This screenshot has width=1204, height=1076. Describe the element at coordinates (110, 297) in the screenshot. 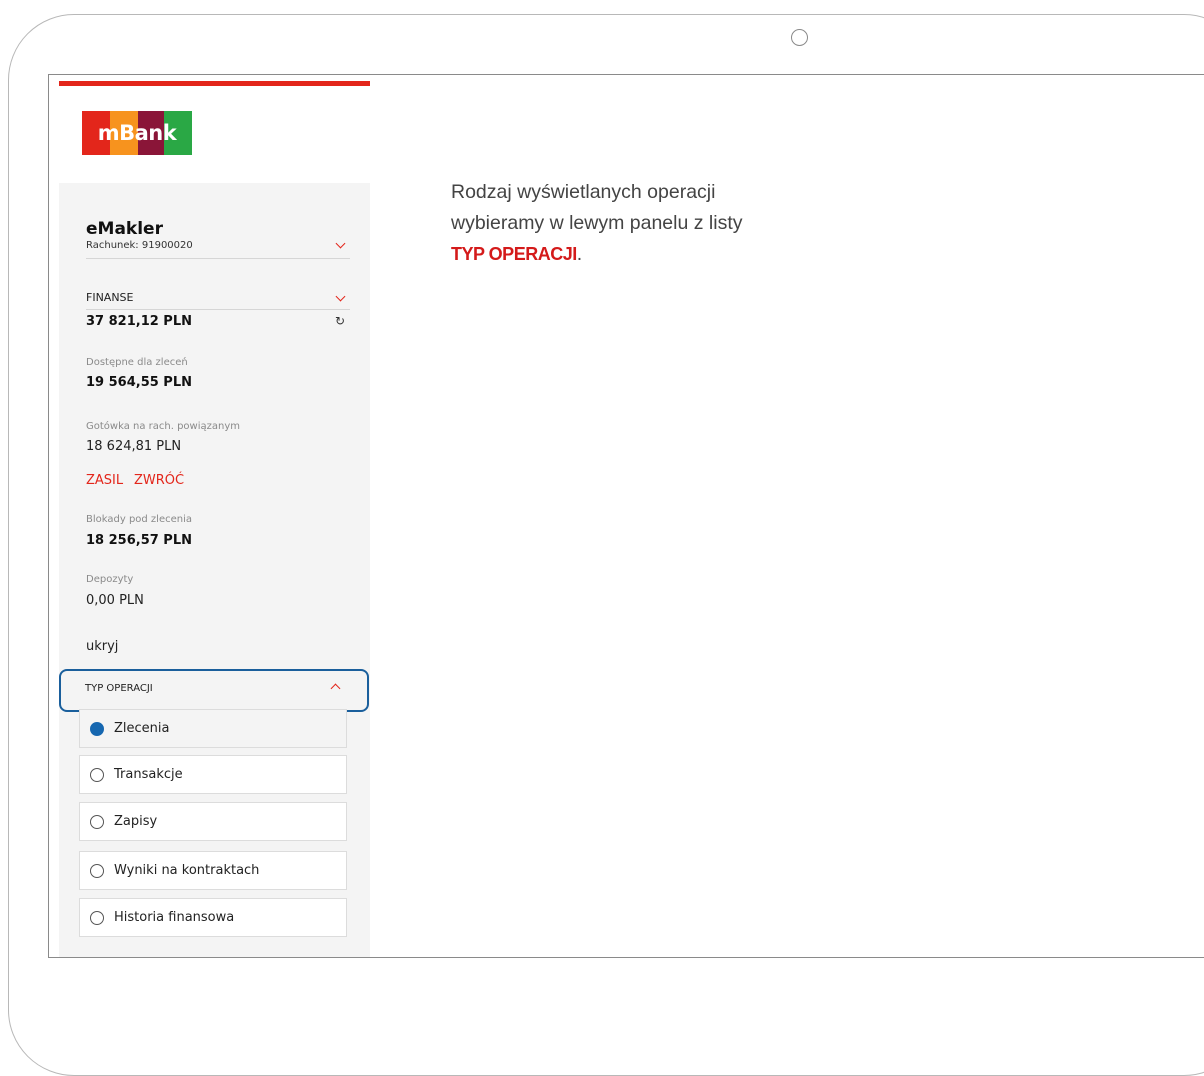

I see `finance-label: FINANSE` at that location.